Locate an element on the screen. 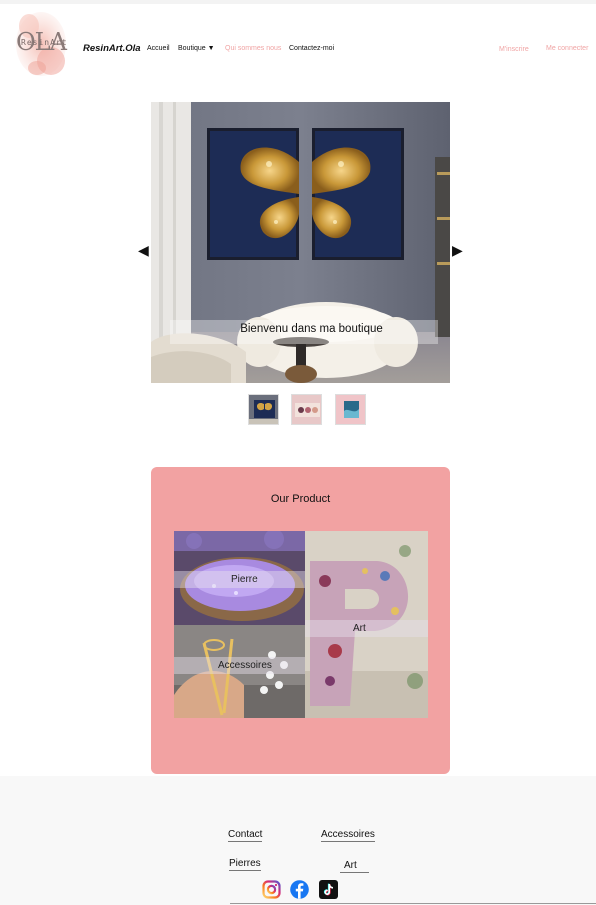 This screenshot has width=596, height=905. facebook-icon is located at coordinates (299, 889).